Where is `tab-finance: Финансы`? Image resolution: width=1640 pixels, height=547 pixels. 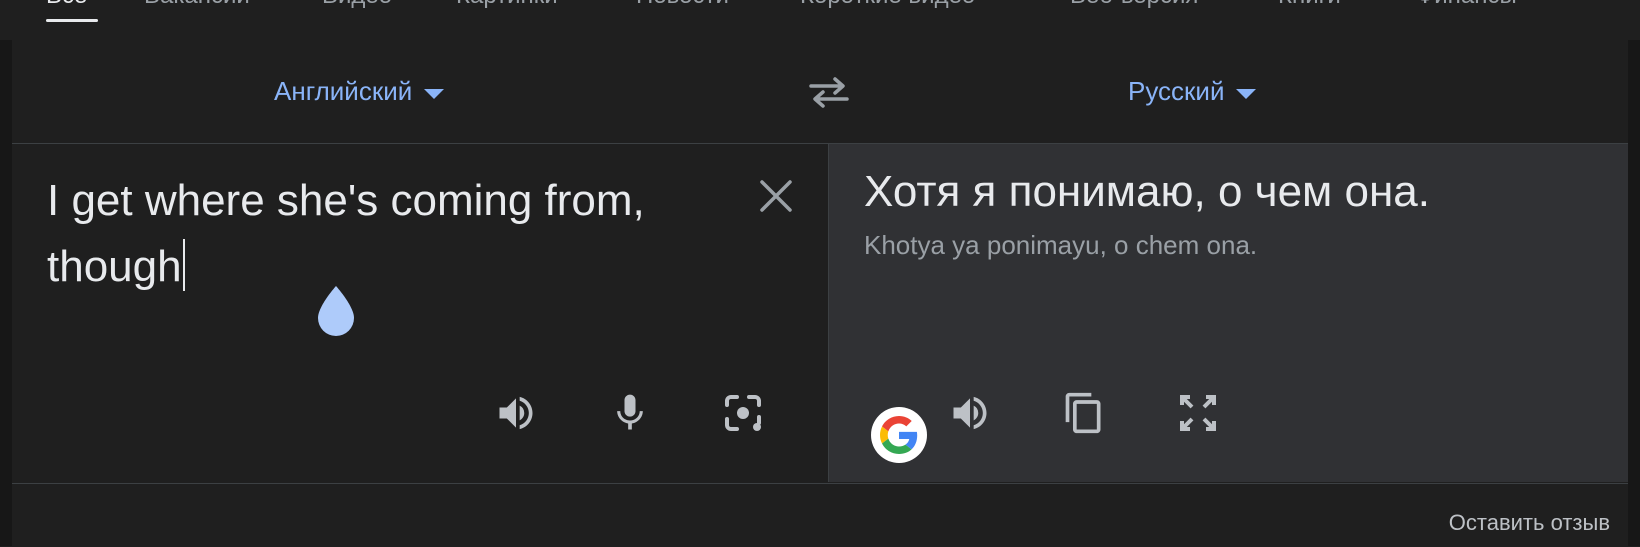
tab-finance: Финансы is located at coordinates (1466, 5).